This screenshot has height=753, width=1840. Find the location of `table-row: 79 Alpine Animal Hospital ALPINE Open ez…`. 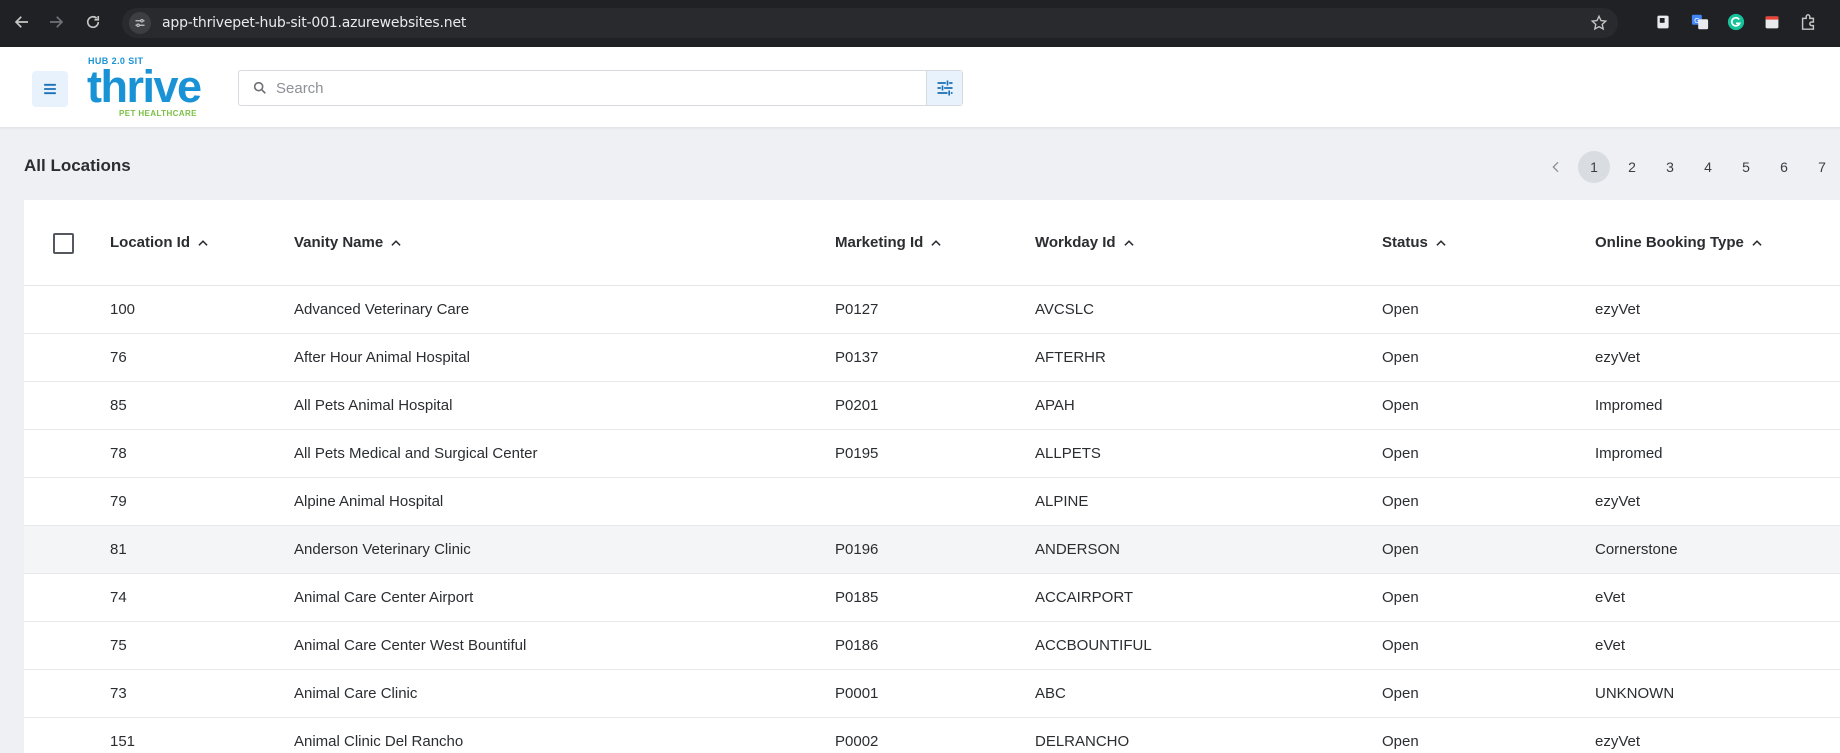

table-row: 79 Alpine Animal Hospital ALPINE Open ez… is located at coordinates (932, 502).